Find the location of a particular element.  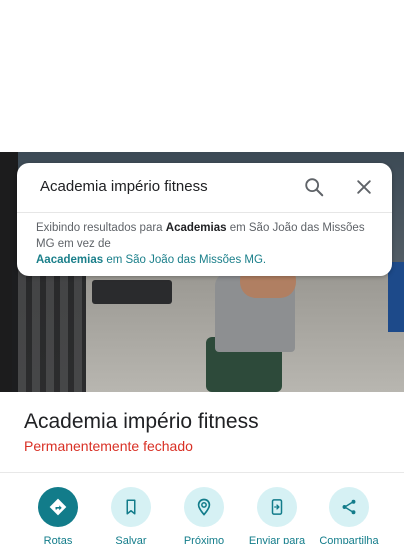

search-input: Academia império fitness is located at coordinates (124, 186).